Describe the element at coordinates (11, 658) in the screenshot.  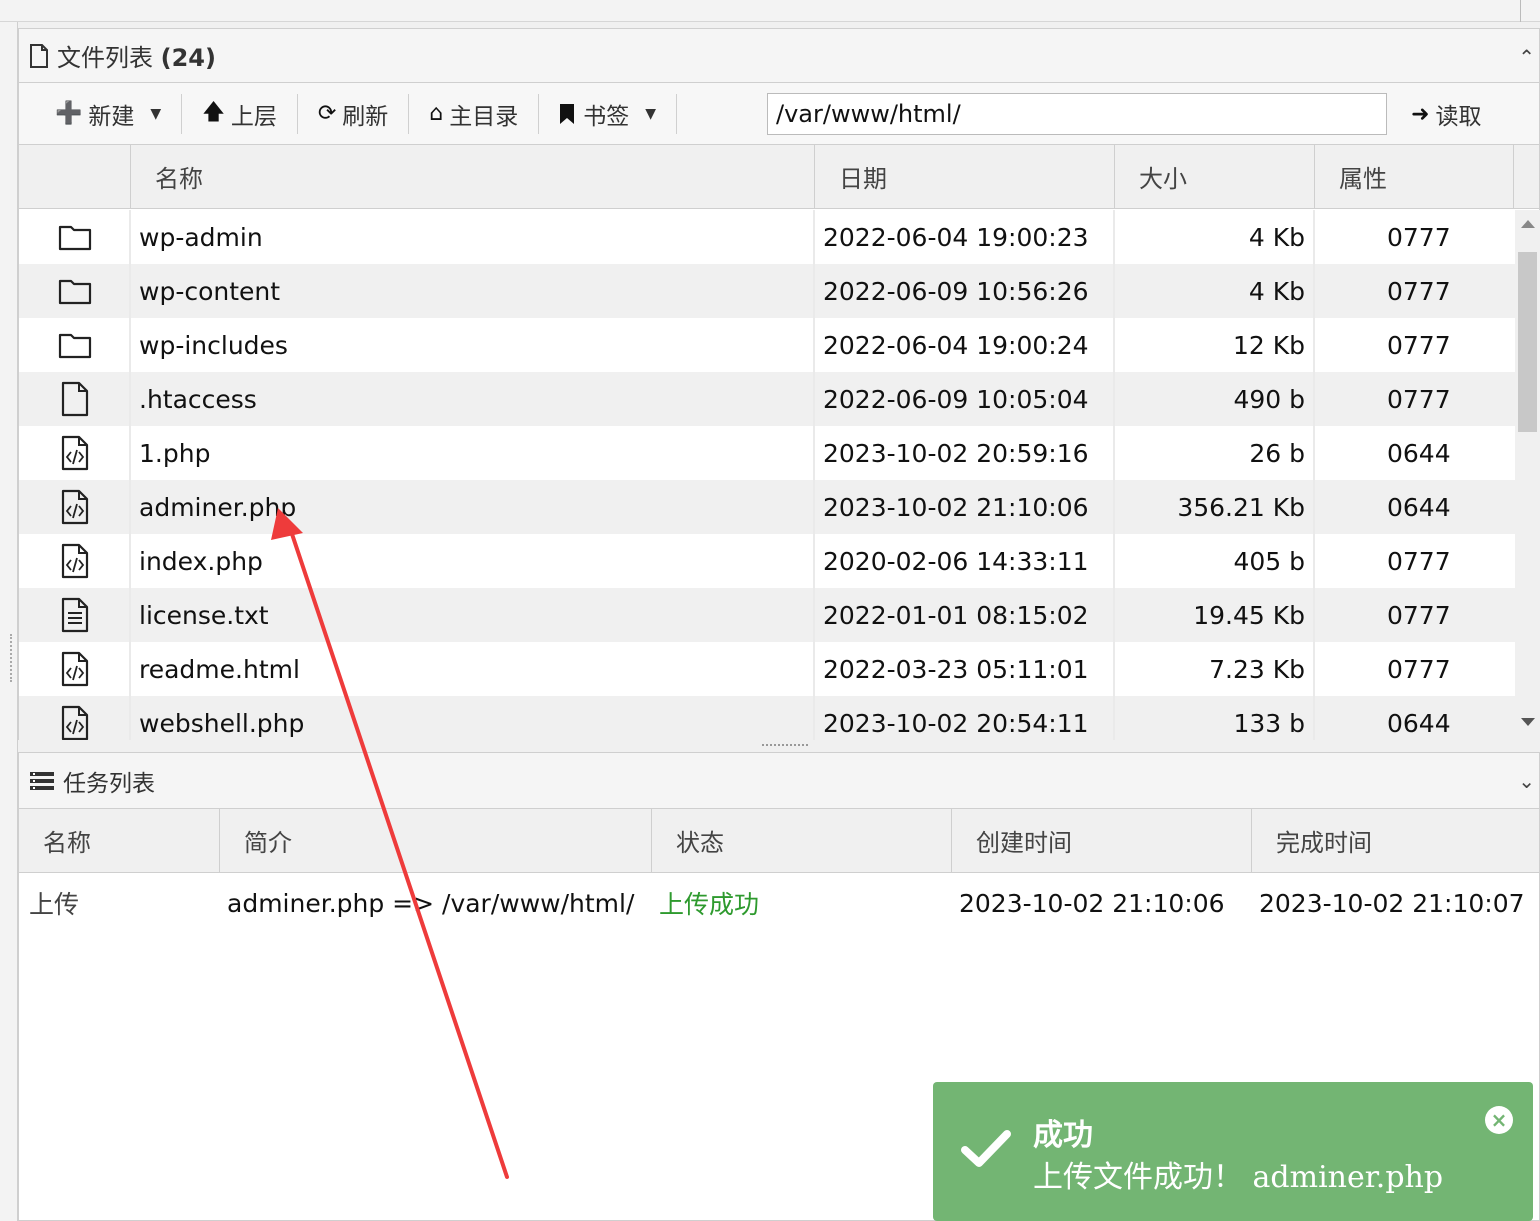
I see `resize-grip-icon` at that location.